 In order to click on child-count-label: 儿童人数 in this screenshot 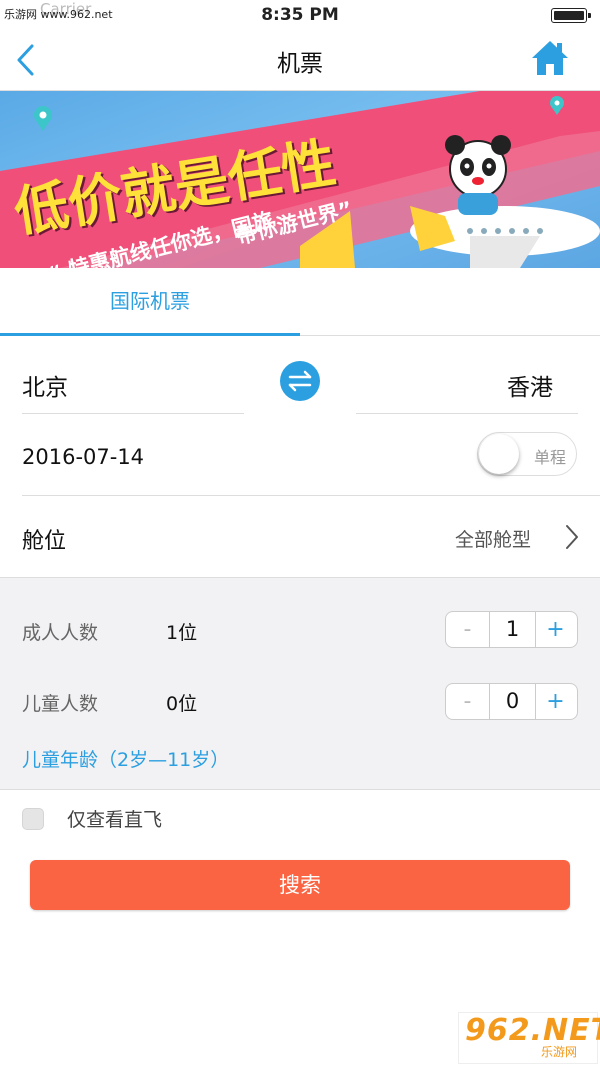, I will do `click(60, 704)`.